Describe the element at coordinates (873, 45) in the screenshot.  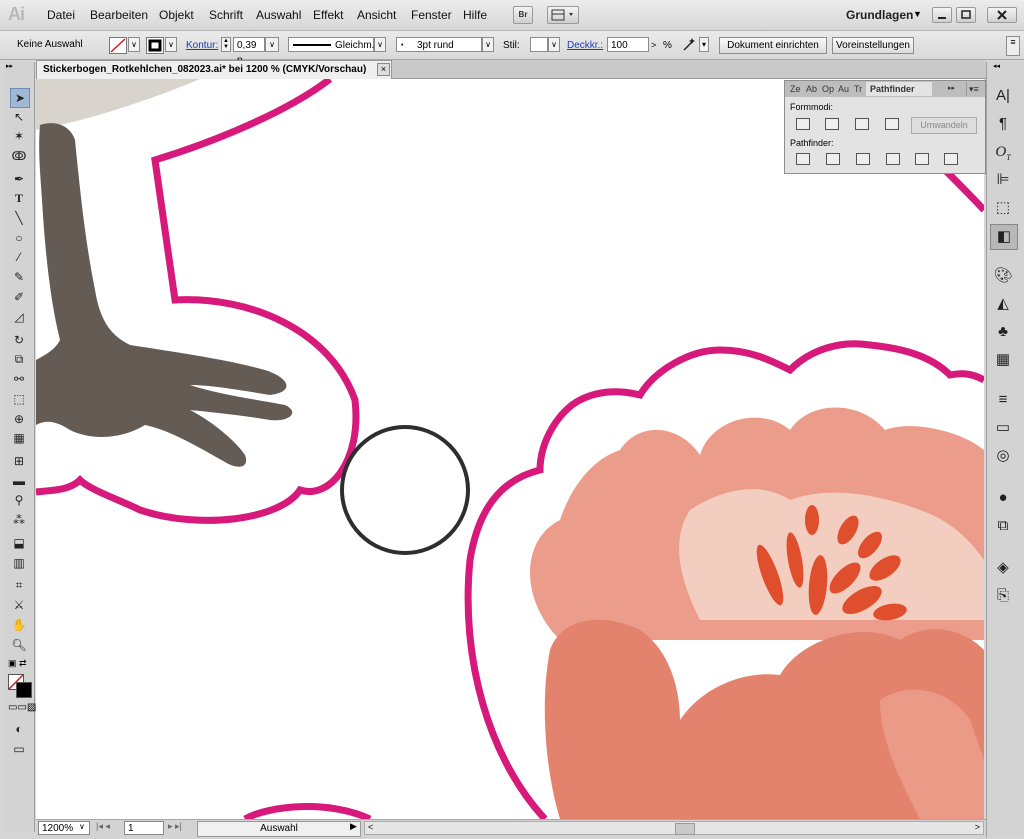
I see `preferences-button: Voreinstellungen` at that location.